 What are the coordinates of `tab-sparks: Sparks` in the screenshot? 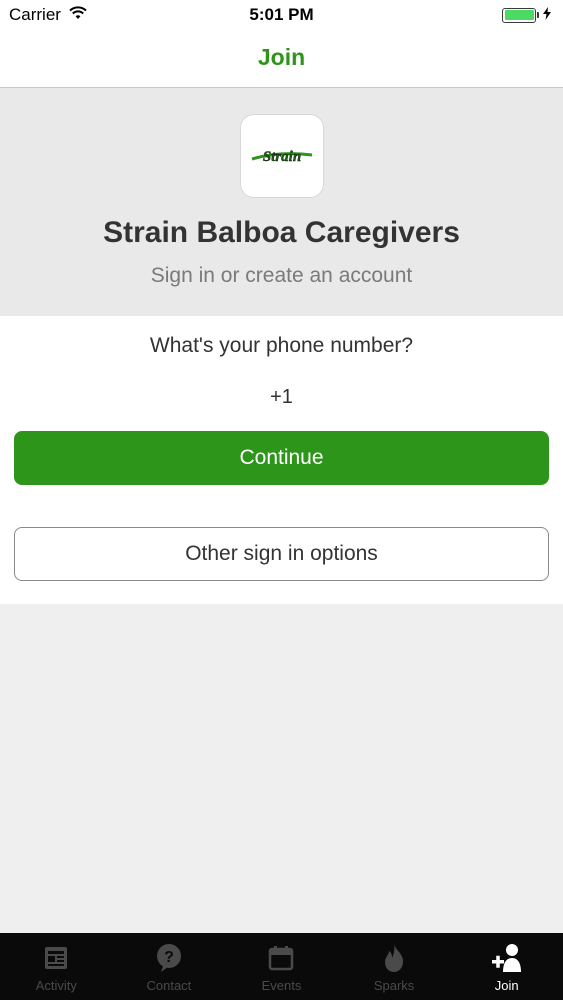 It's located at (394, 966).